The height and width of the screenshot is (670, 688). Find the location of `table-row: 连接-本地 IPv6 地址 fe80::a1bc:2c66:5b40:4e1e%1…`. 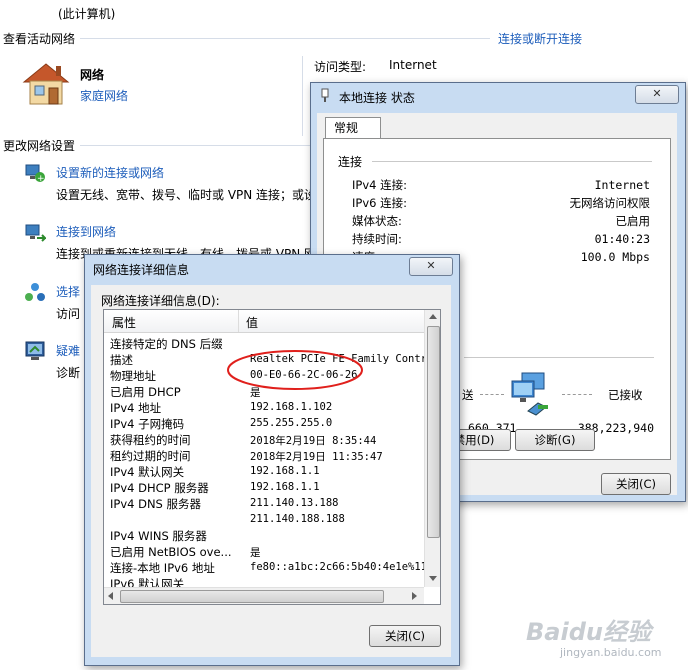

table-row: 连接-本地 IPv6 地址 fe80::a1bc:2c66:5b40:4e1e%1… is located at coordinates (268, 568).